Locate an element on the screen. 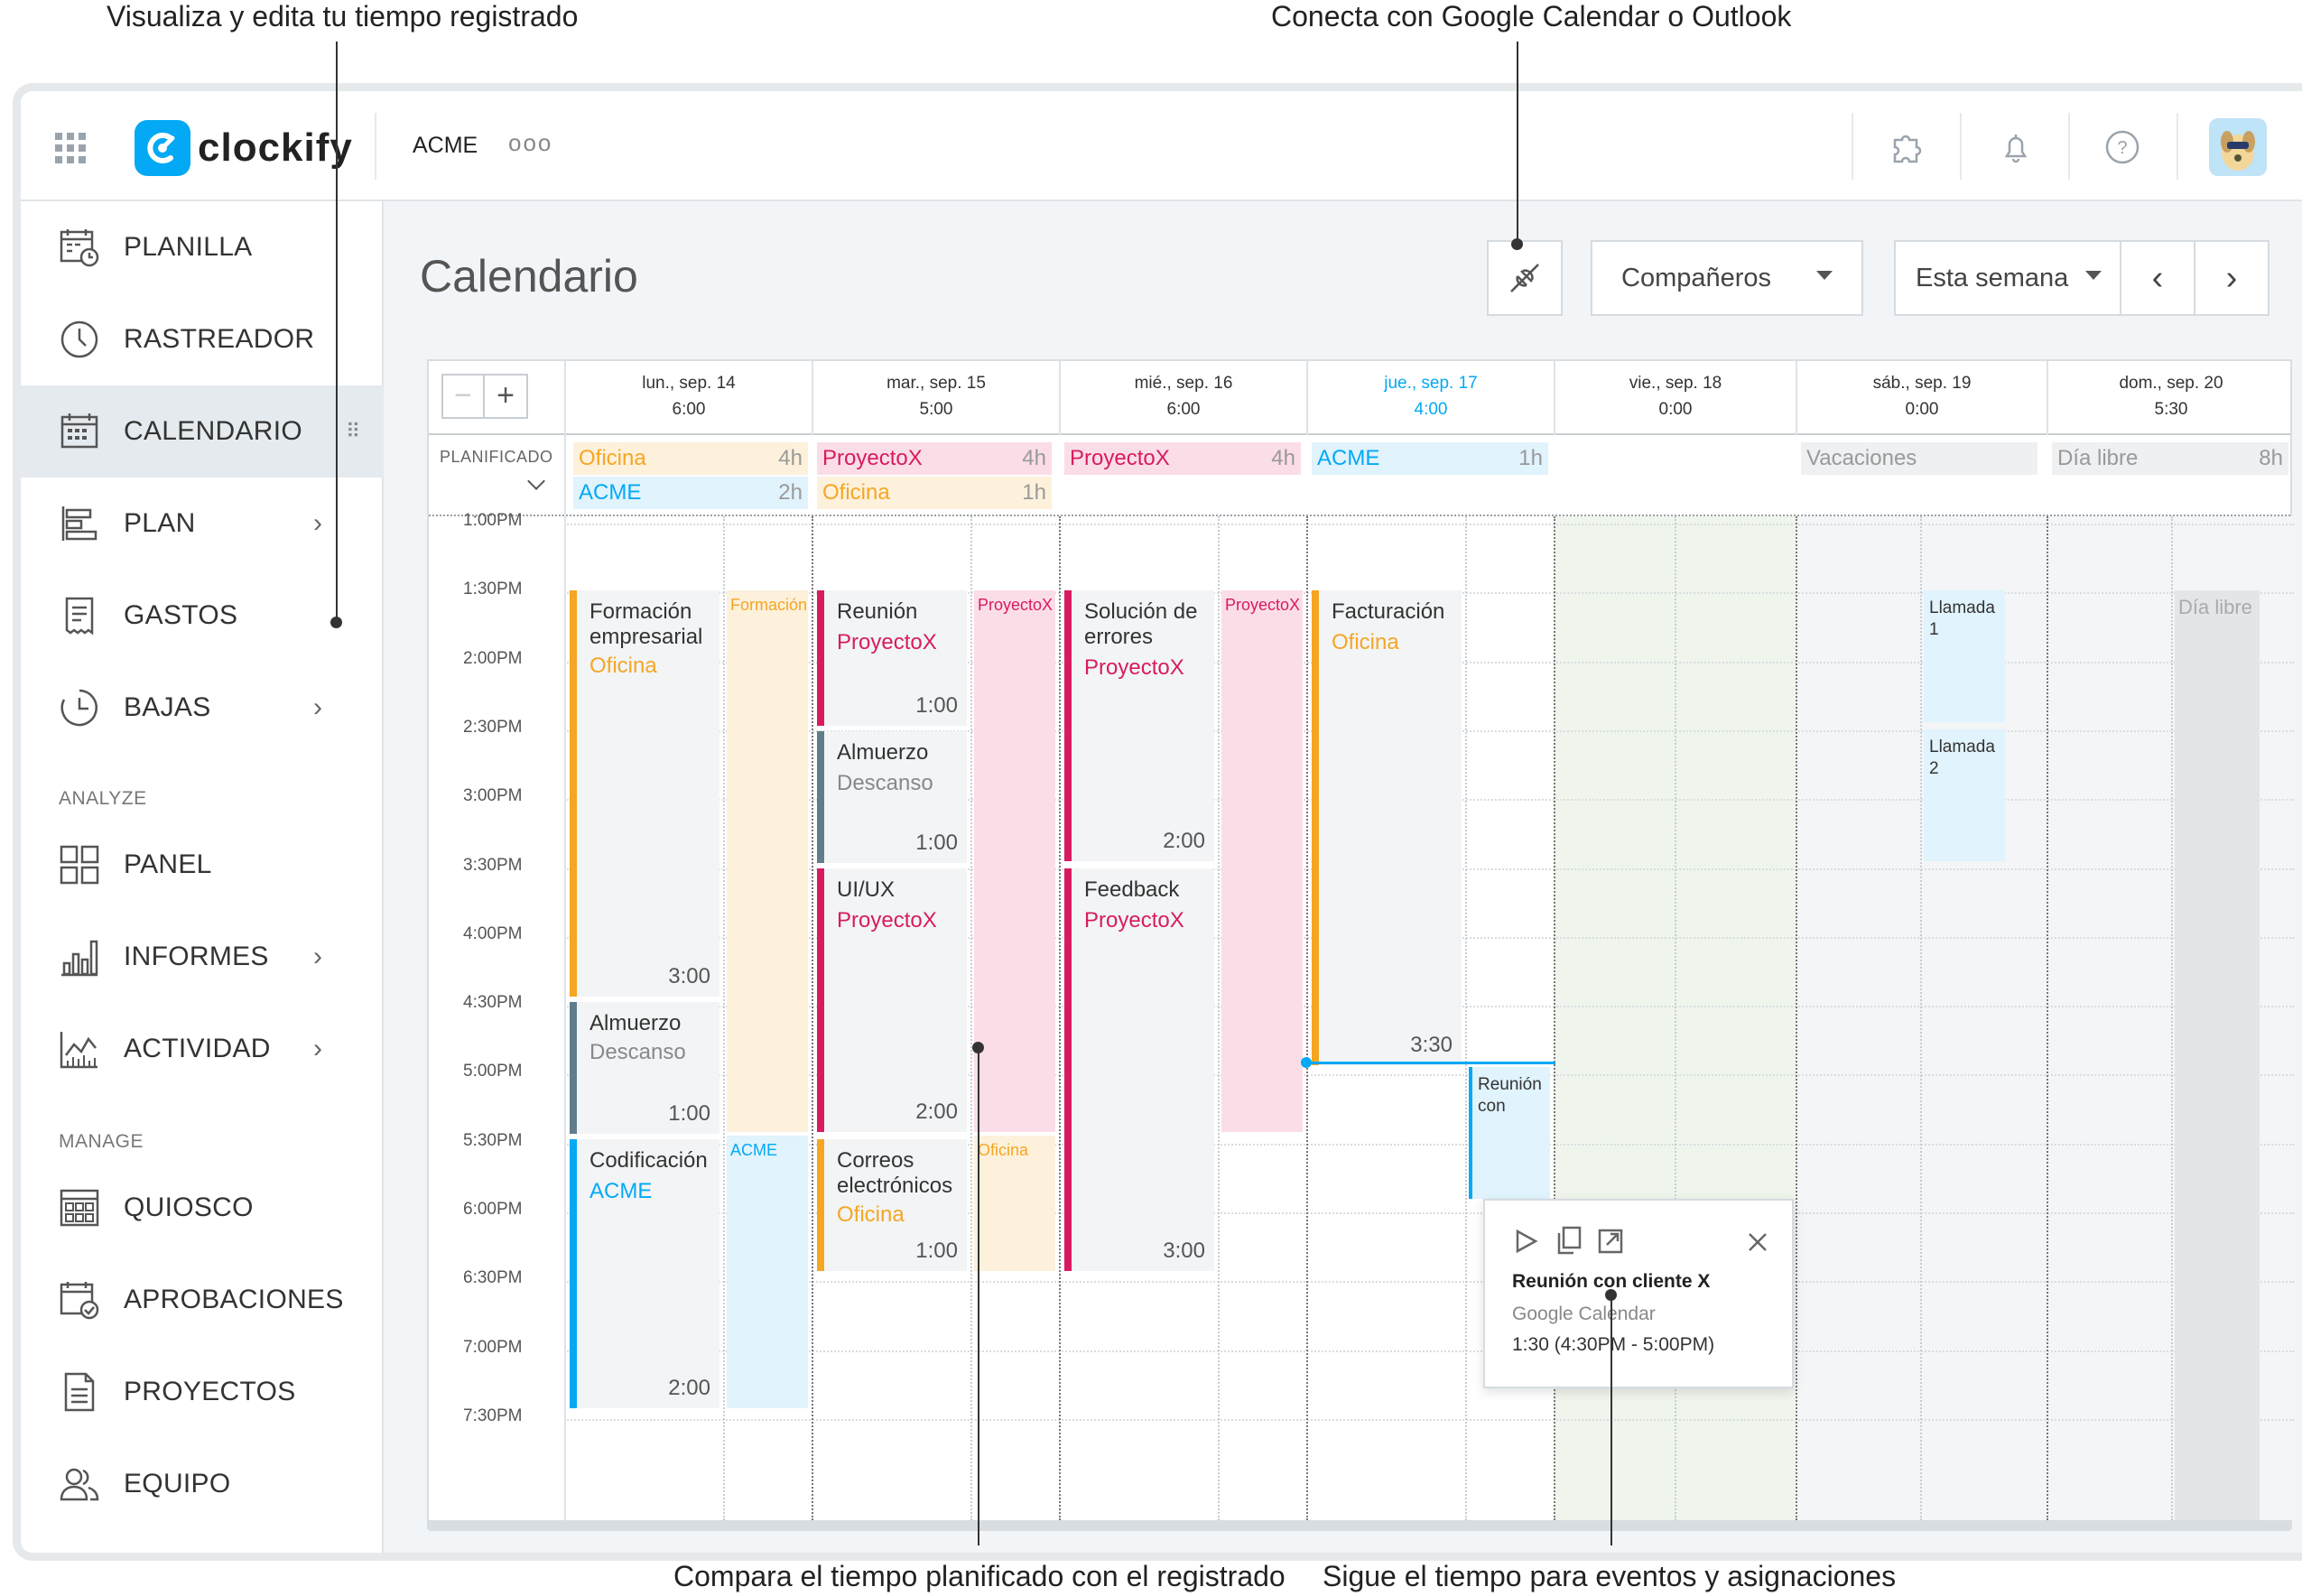 The width and height of the screenshot is (2302, 1596). dashboard-icon is located at coordinates (79, 865).